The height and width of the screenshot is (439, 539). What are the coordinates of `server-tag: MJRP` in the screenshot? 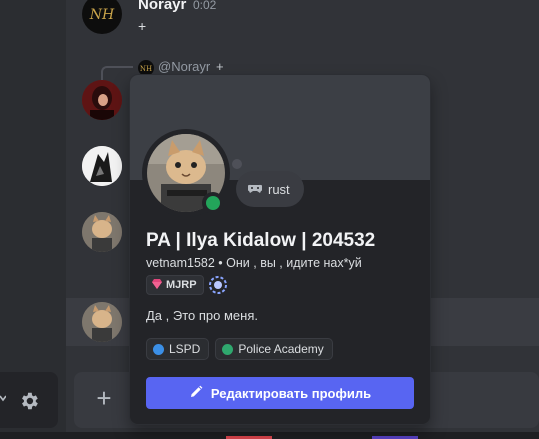 It's located at (175, 285).